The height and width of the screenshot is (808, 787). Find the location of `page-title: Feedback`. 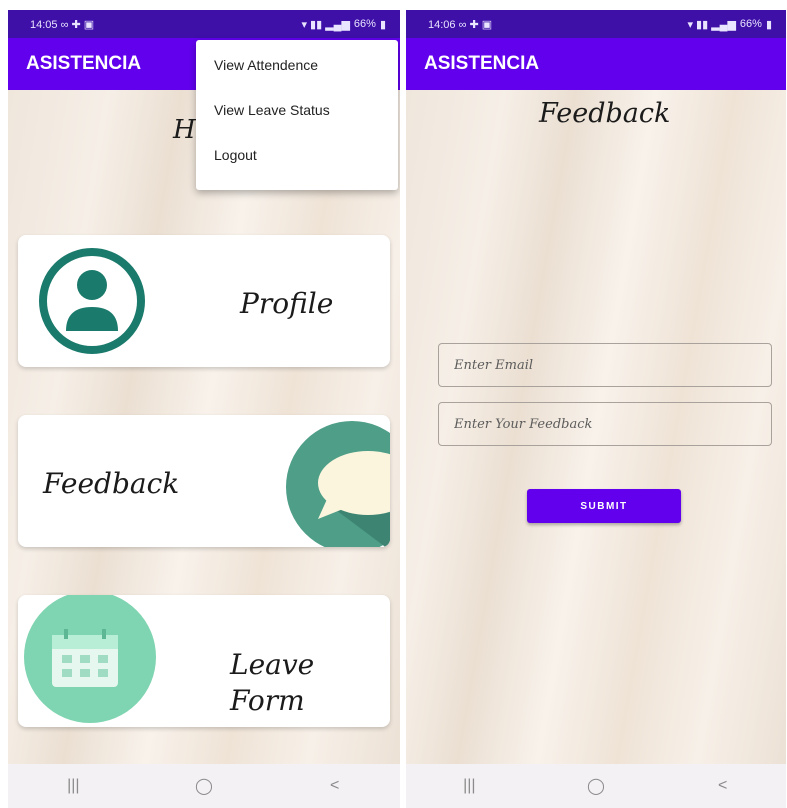

page-title: Feedback is located at coordinates (605, 113).